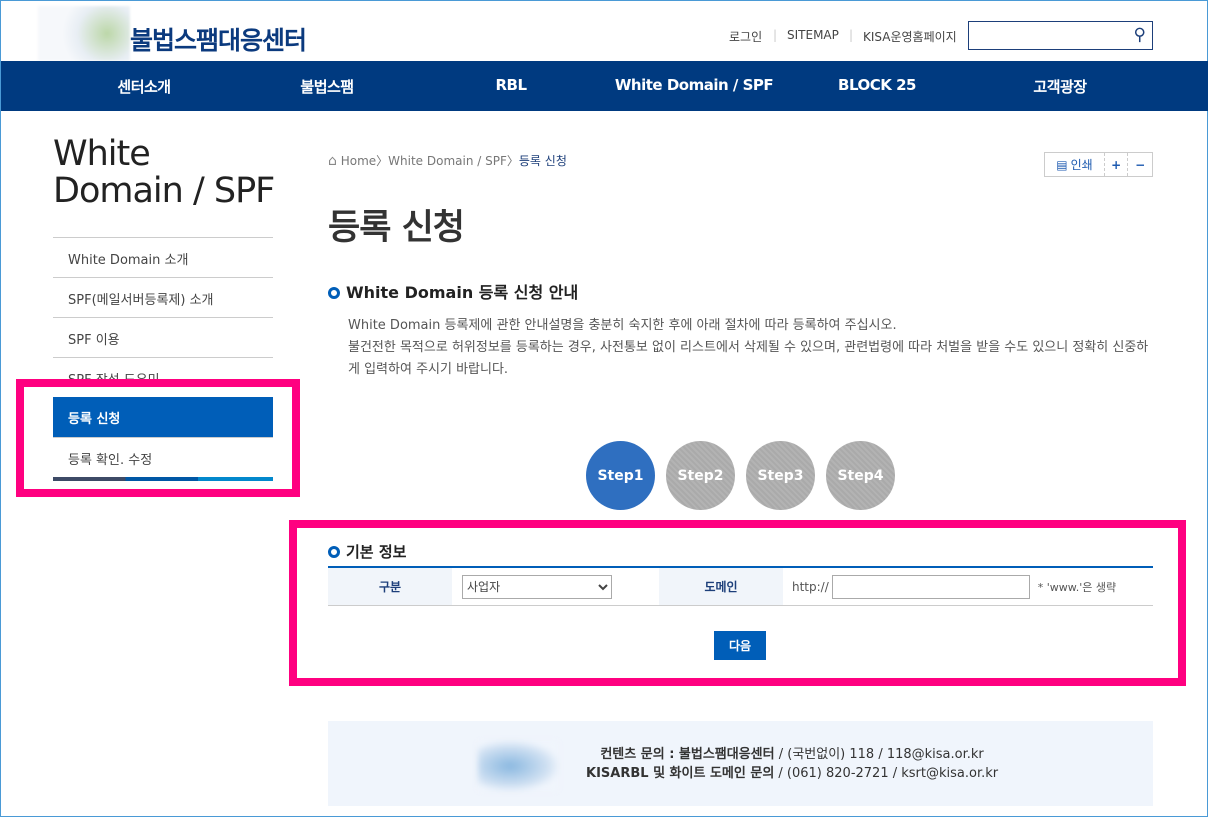 The width and height of the screenshot is (1208, 817). I want to click on domain-label: 도메인, so click(721, 586).